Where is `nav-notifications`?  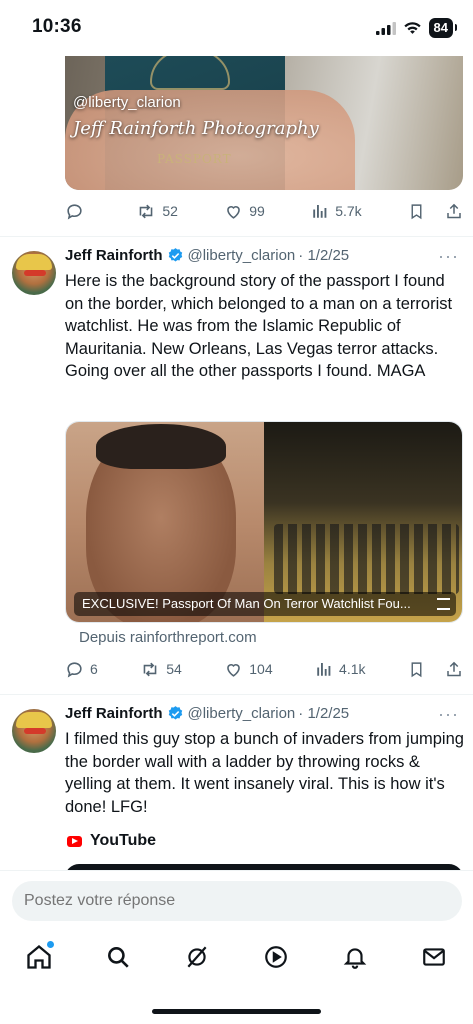
nav-notifications is located at coordinates (355, 957).